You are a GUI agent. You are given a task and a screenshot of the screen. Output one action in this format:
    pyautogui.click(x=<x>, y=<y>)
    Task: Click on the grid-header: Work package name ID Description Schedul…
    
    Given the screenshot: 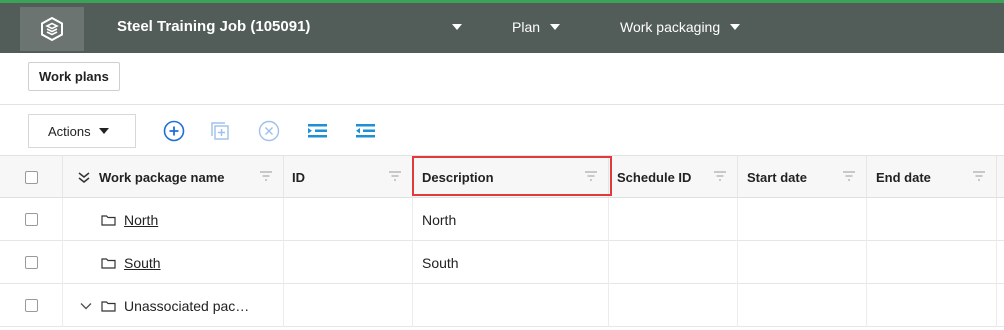 What is the action you would take?
    pyautogui.click(x=502, y=177)
    